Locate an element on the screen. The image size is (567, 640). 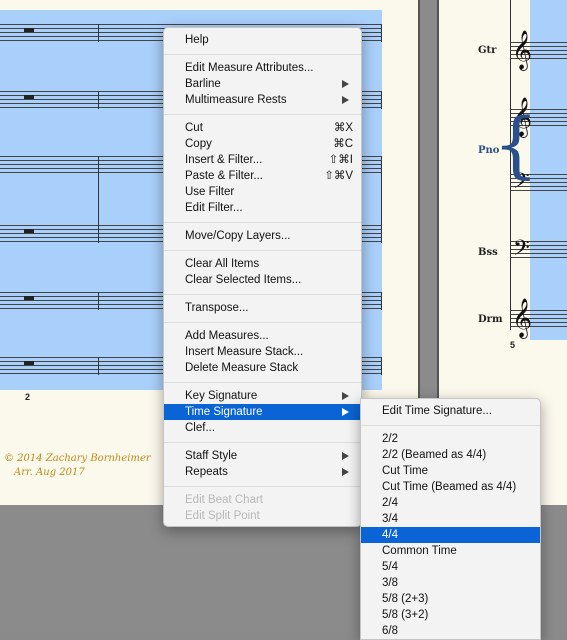
menu-item-use-filter: Use Filter is located at coordinates (262, 192).